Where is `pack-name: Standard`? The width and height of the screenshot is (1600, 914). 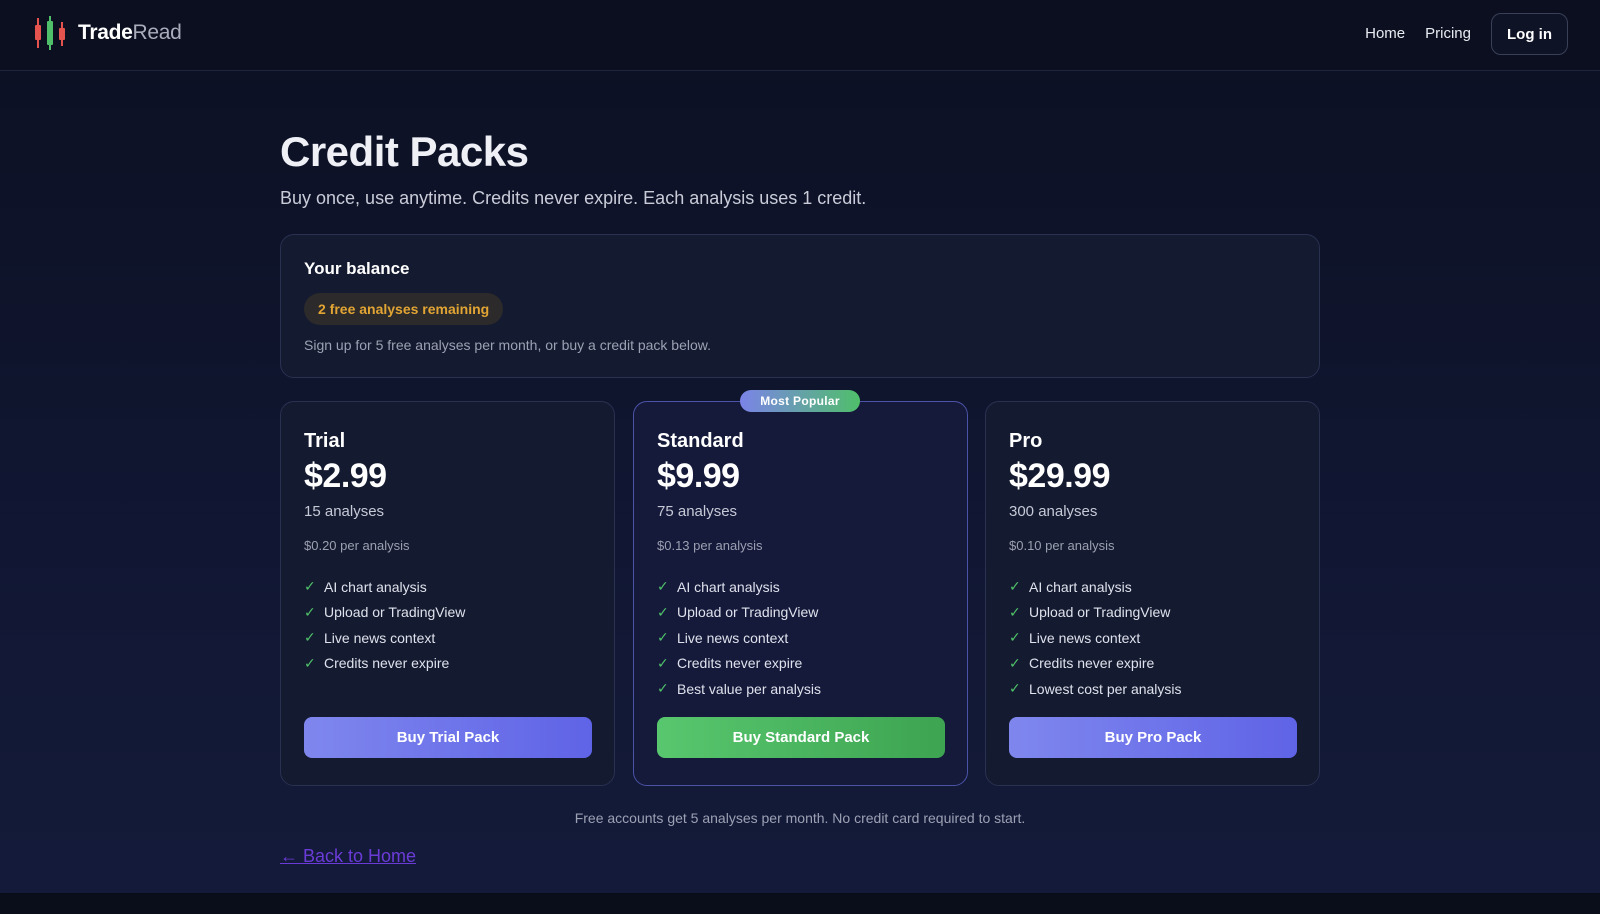
pack-name: Standard is located at coordinates (700, 441).